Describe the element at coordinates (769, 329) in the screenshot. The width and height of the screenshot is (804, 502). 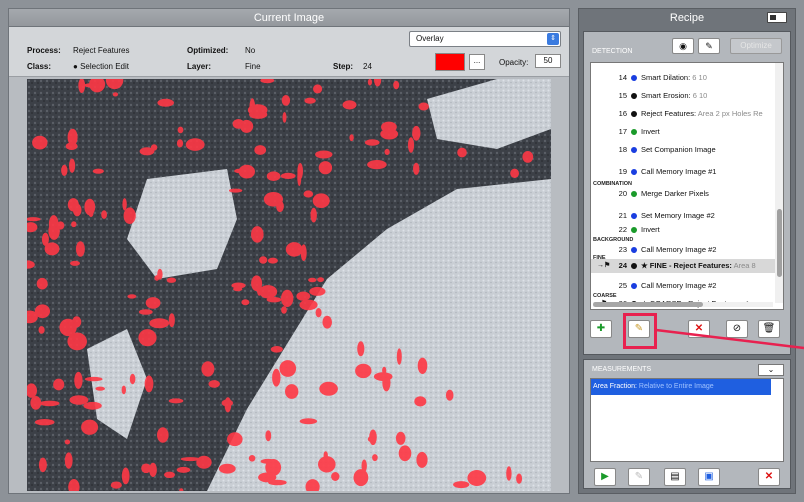
I see `trash-button: 🗑` at that location.